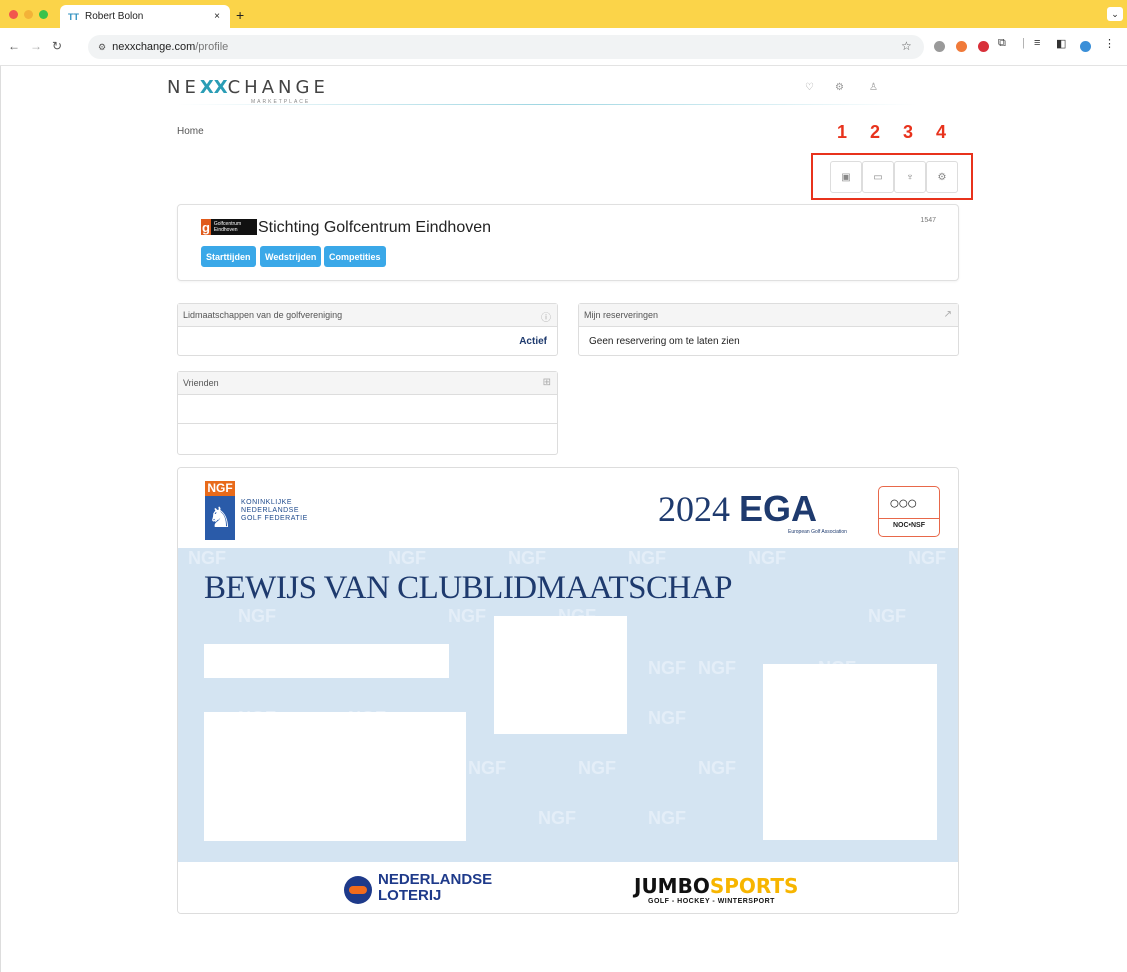  I want to click on reservations-panel-header: Mijn reserveringen ↗, so click(768, 315).